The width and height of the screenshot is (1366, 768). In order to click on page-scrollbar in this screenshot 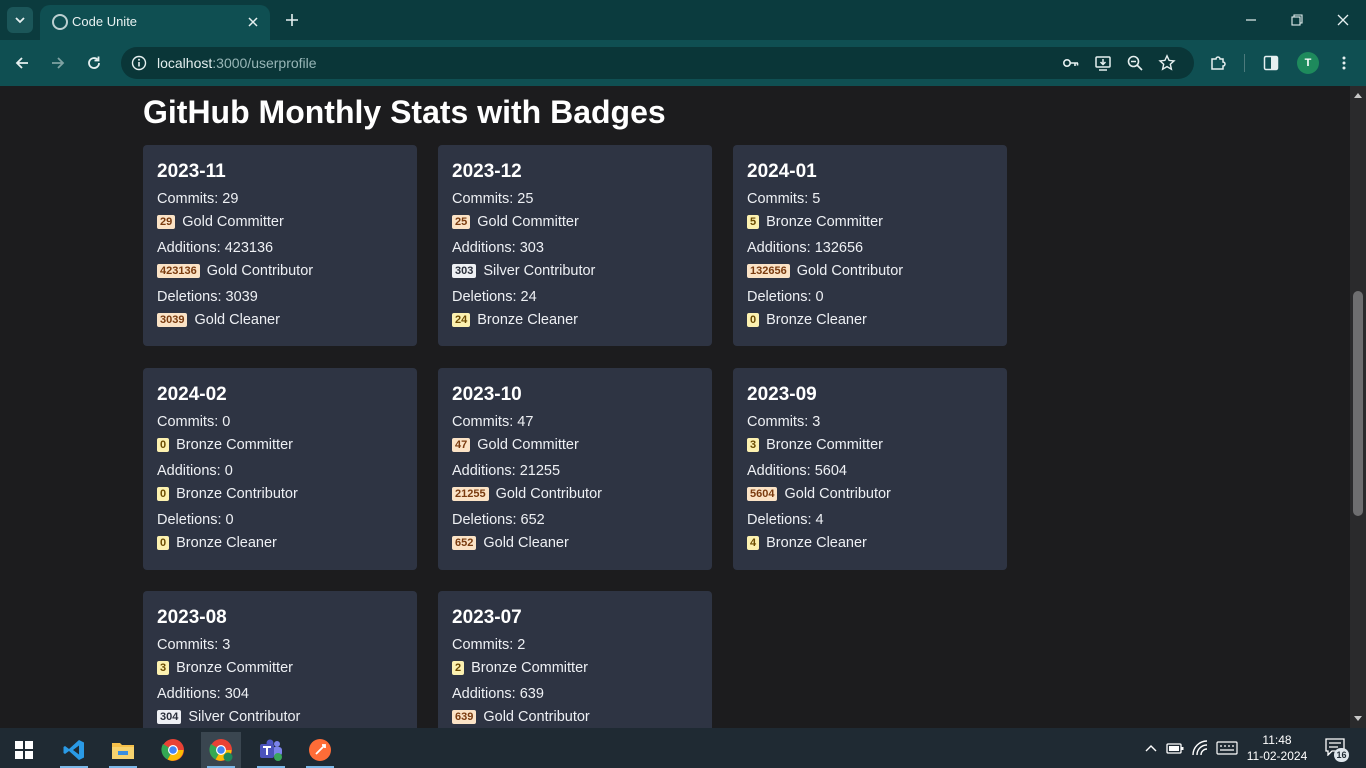, I will do `click(1358, 407)`.